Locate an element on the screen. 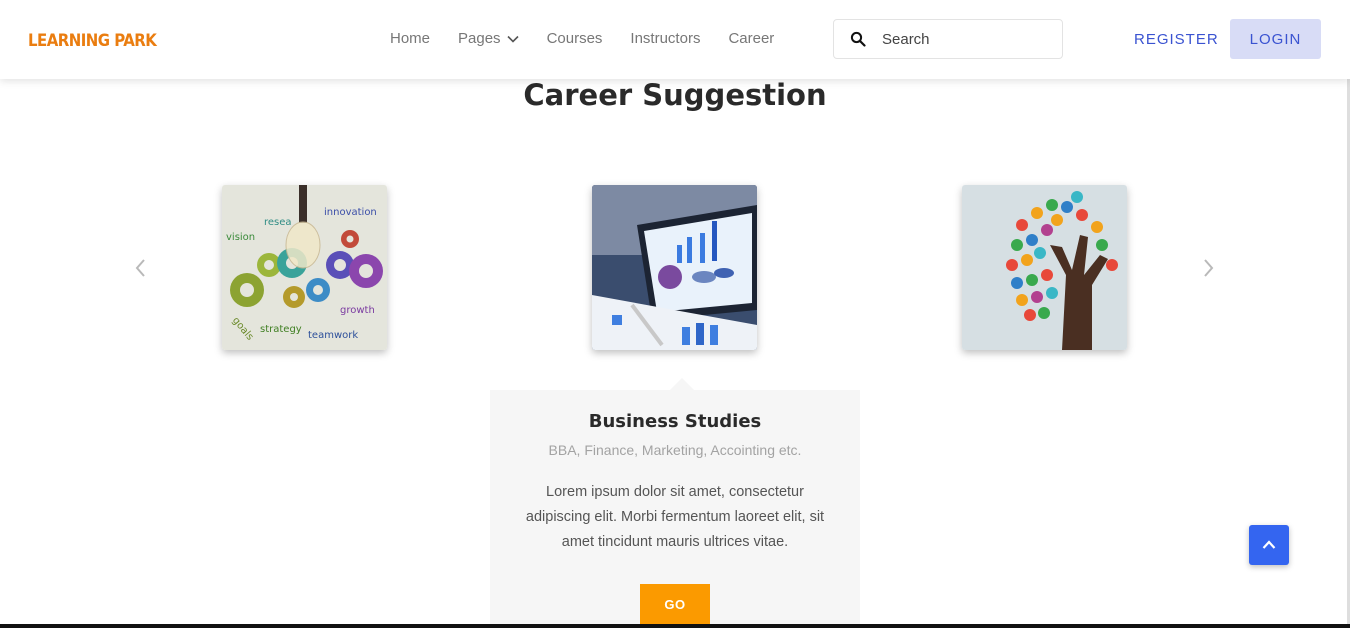  nav-home: Home is located at coordinates (410, 38).